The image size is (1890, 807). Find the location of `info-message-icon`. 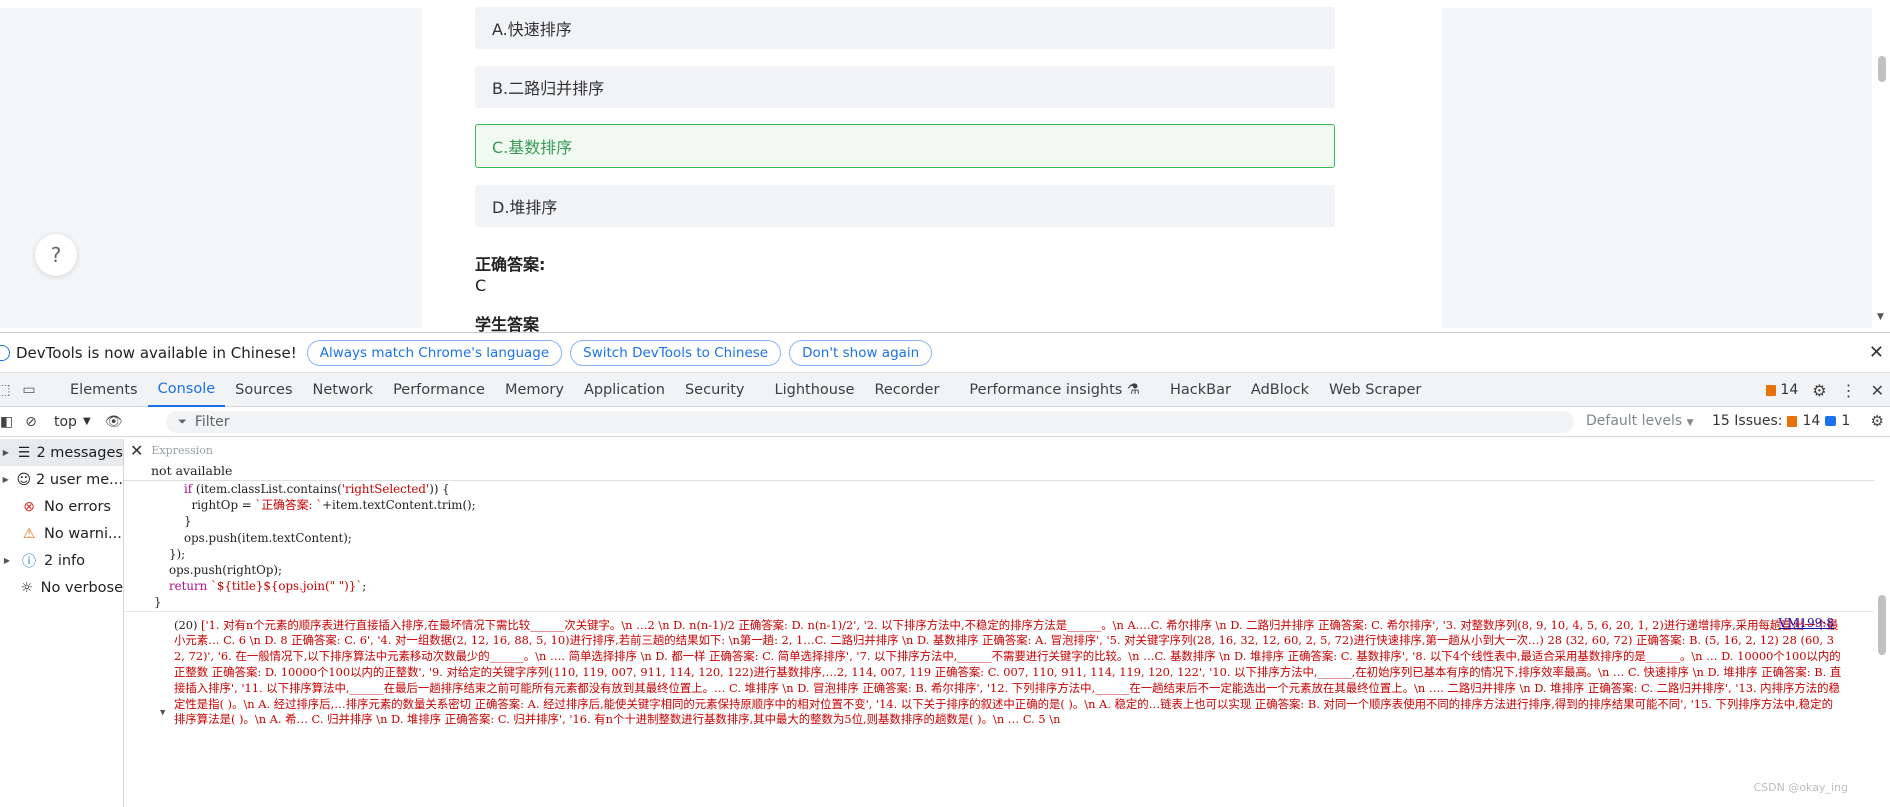

info-message-icon is located at coordinates (1831, 421).